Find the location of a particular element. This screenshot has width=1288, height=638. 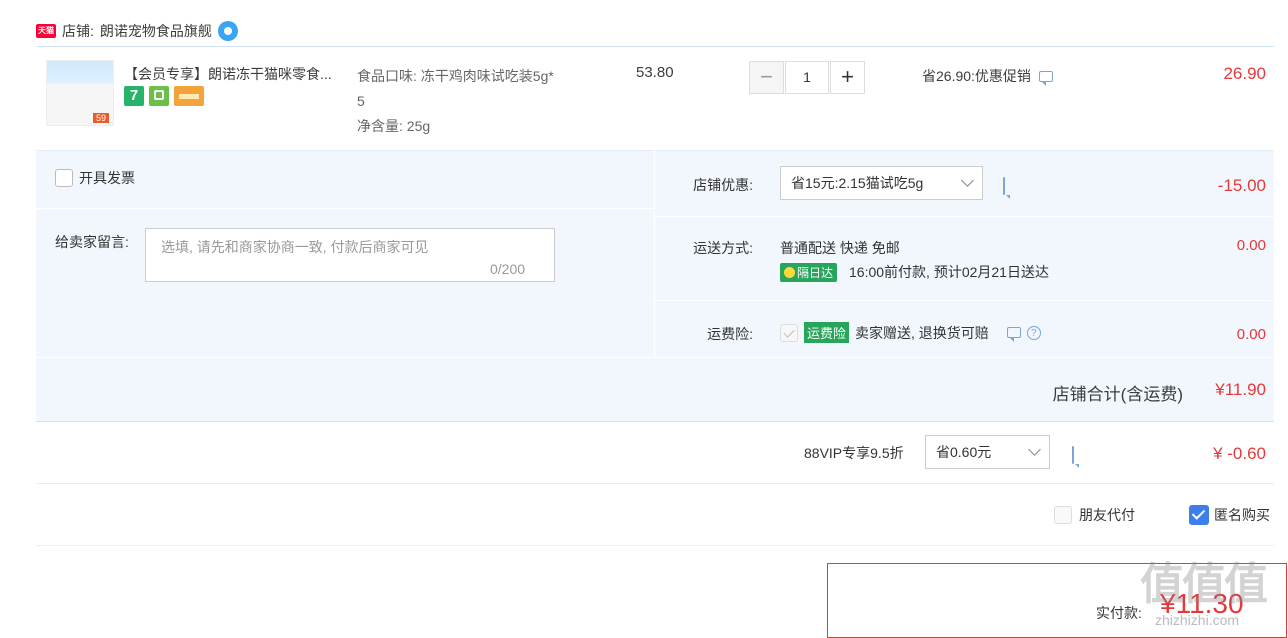

increase-button: + is located at coordinates (847, 77).